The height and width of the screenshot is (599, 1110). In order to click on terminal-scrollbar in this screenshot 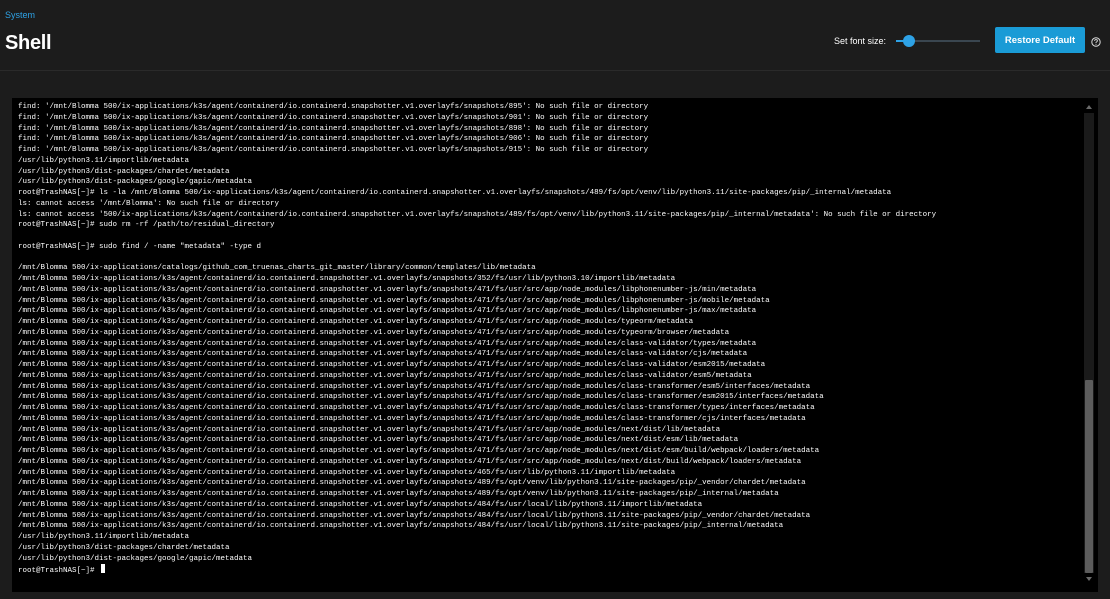, I will do `click(1089, 343)`.